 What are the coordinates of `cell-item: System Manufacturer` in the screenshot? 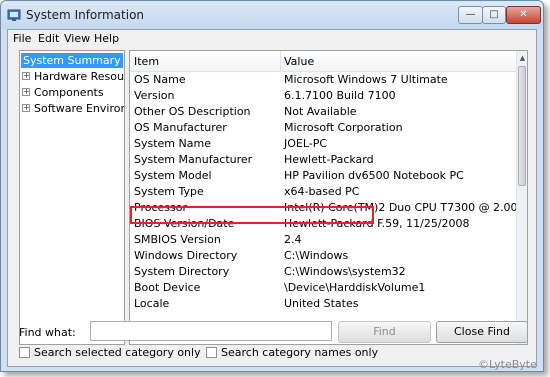 It's located at (193, 159).